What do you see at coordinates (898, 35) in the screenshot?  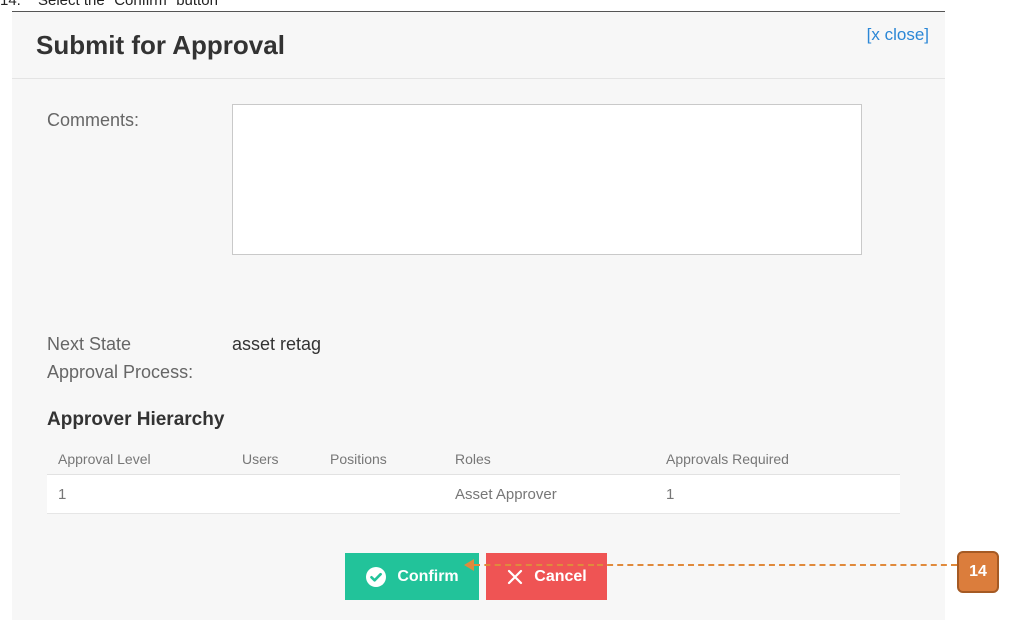 I see `close-link: [x close]` at bounding box center [898, 35].